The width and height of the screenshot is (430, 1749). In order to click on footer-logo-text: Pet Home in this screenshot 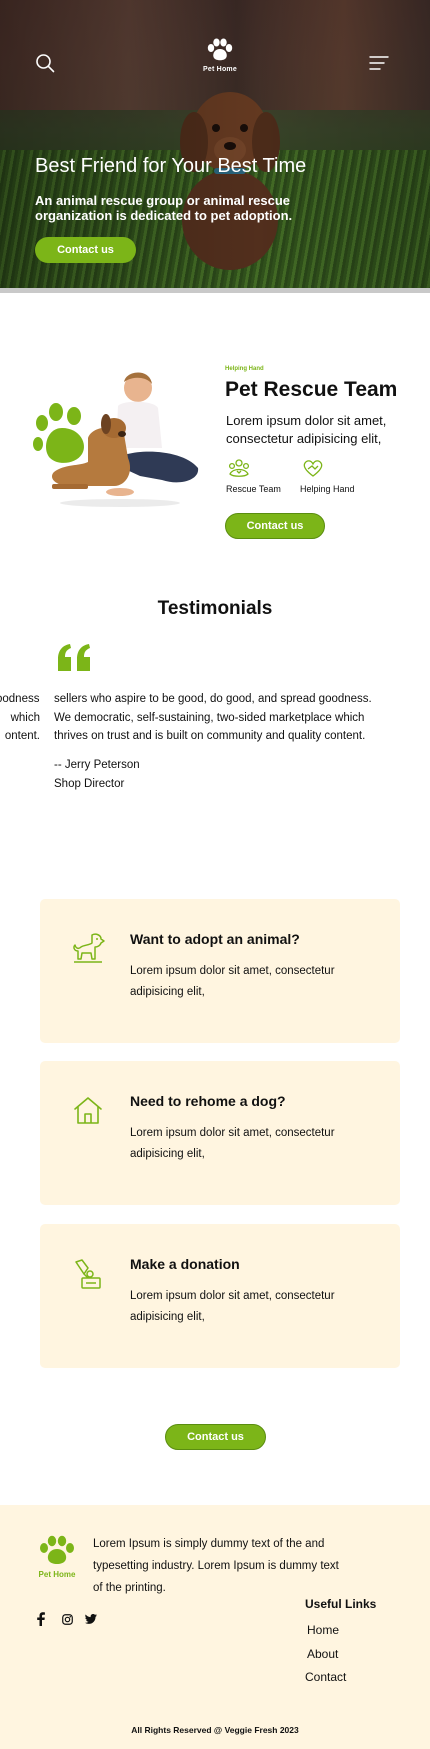, I will do `click(57, 1574)`.